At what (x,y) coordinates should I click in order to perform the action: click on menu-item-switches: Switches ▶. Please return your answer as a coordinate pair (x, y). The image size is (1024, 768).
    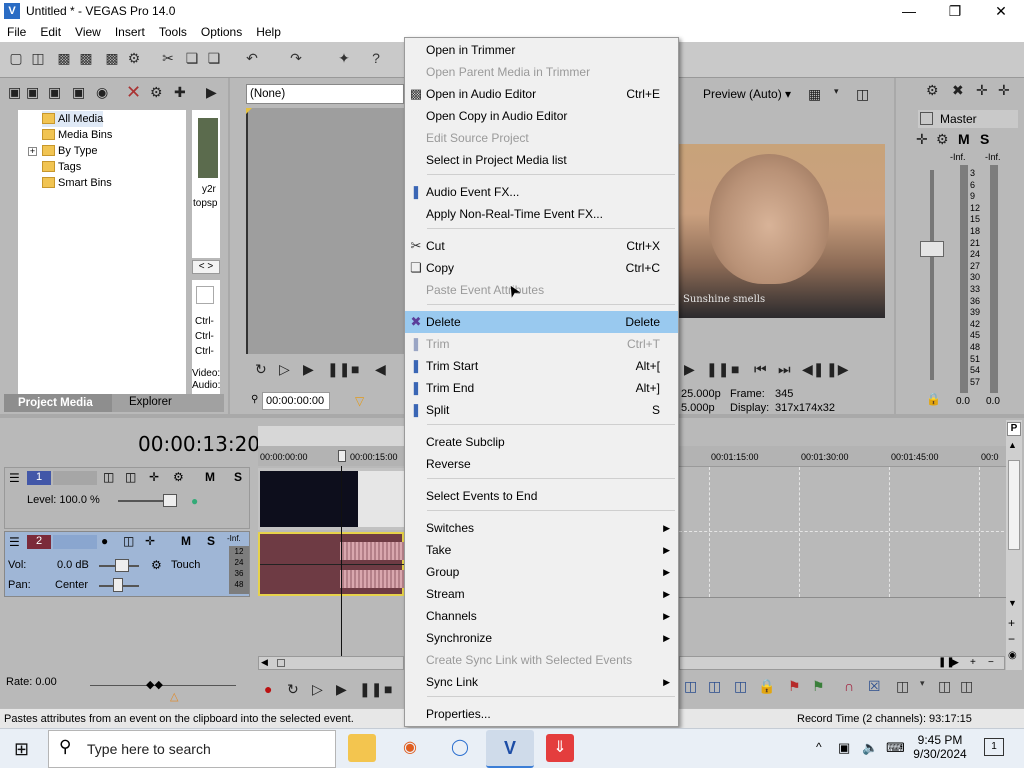
    Looking at the image, I should click on (541, 528).